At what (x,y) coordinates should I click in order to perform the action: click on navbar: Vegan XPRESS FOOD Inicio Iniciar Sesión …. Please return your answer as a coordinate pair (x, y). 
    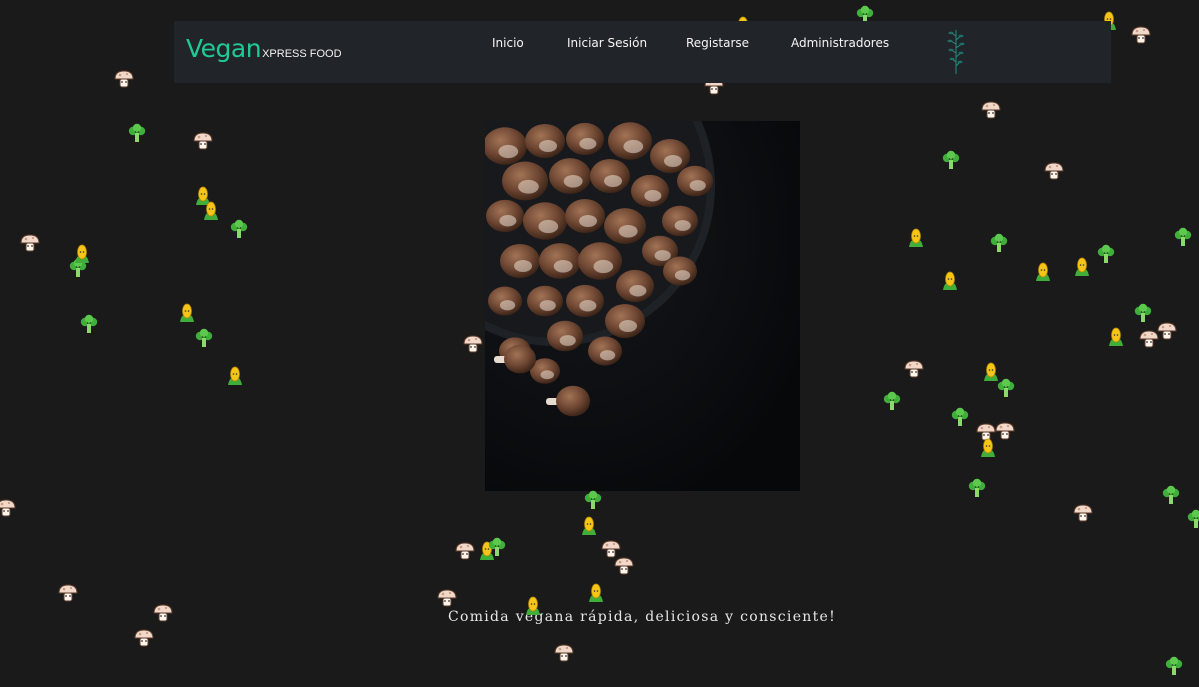
    Looking at the image, I should click on (642, 52).